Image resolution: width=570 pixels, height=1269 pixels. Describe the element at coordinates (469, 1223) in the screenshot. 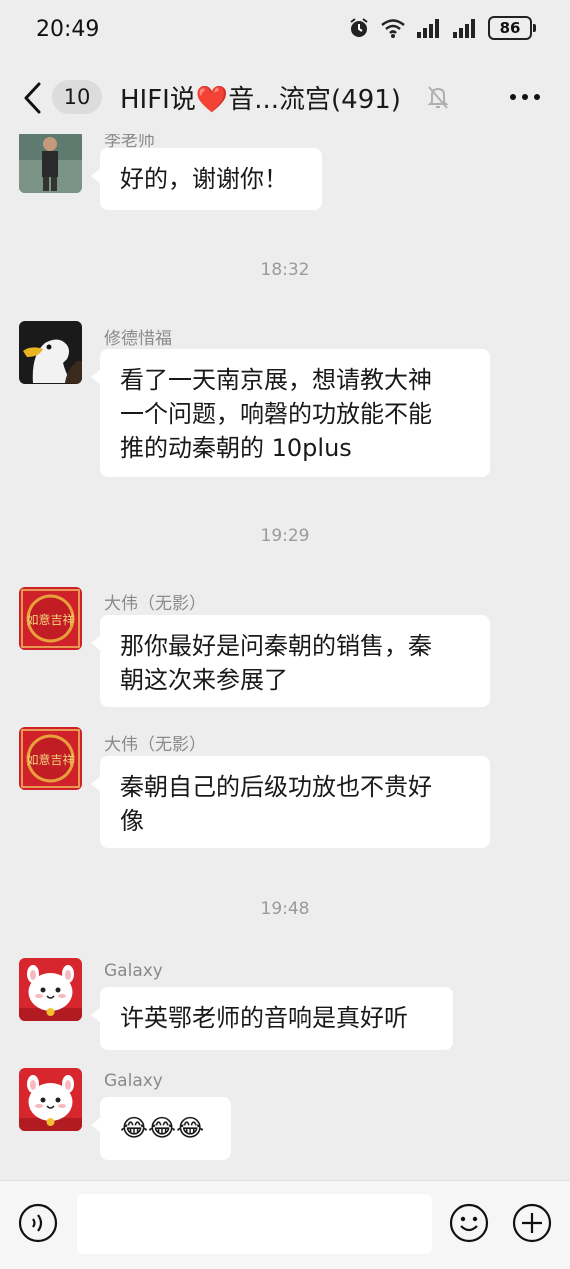

I see `emoji-icon` at that location.